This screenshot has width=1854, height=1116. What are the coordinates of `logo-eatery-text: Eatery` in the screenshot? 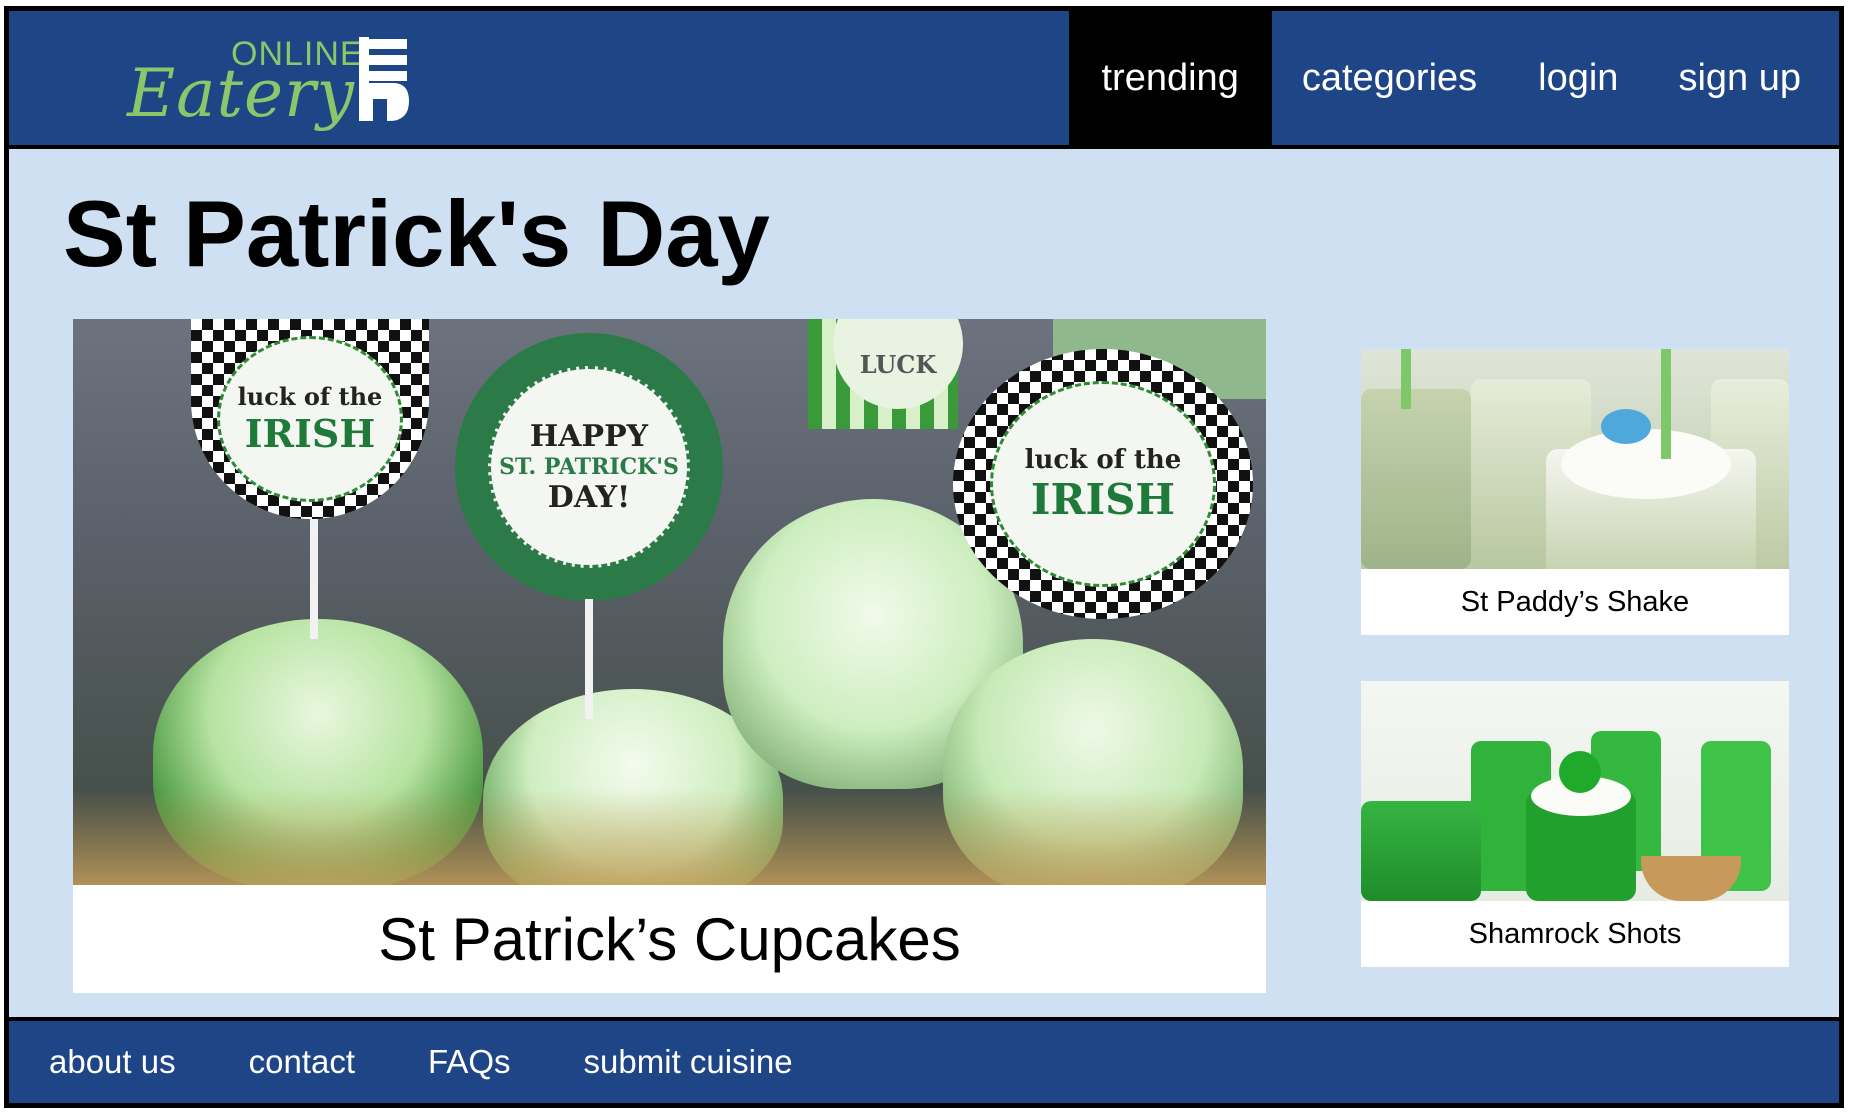 It's located at (241, 93).